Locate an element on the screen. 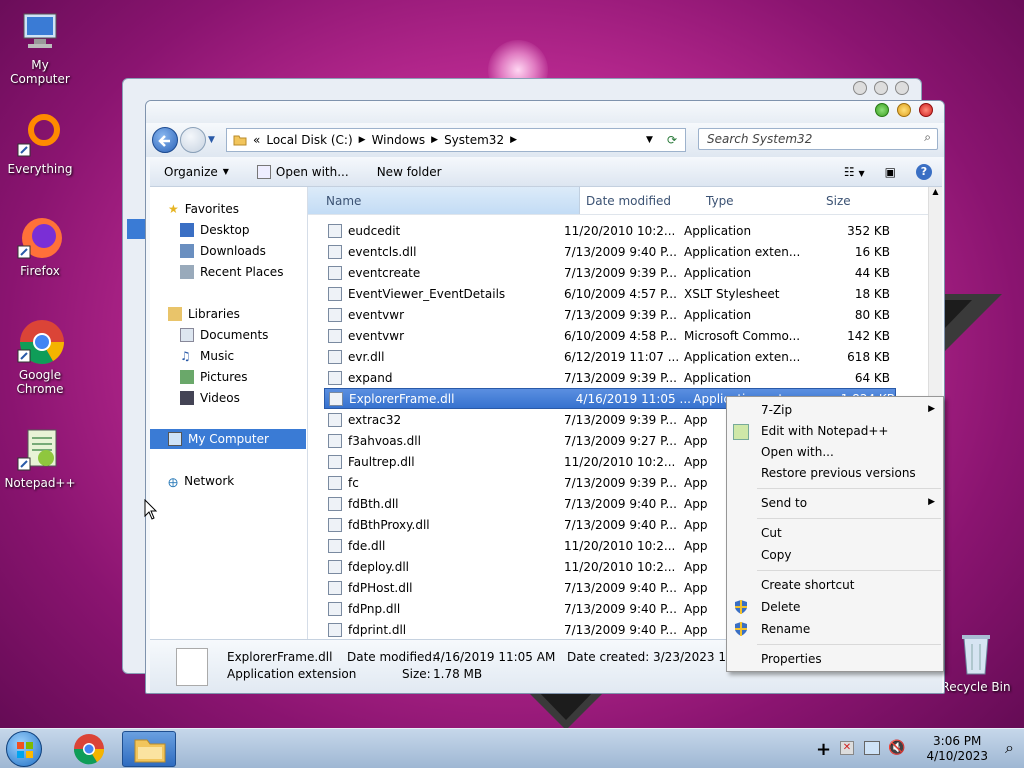  network-tray-icon is located at coordinates (872, 748).